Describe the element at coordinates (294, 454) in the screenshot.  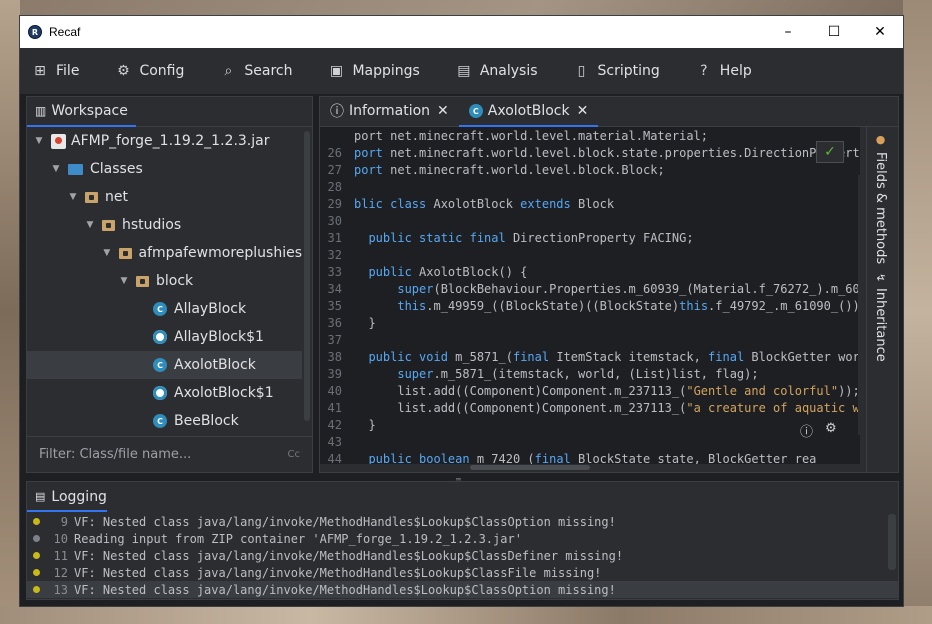
I see `case-sensitive-toggle: Cc` at that location.